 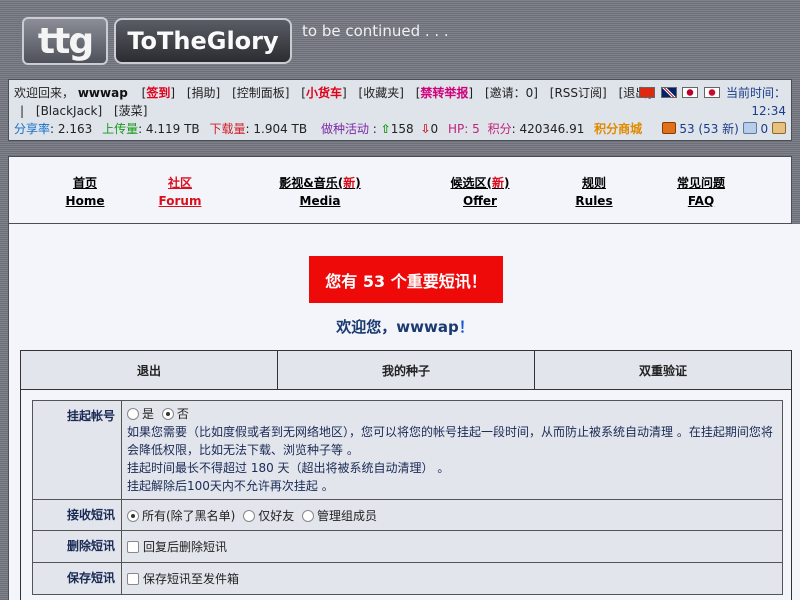 I want to click on nav-item-rules: 规则 Rules, so click(x=593, y=192).